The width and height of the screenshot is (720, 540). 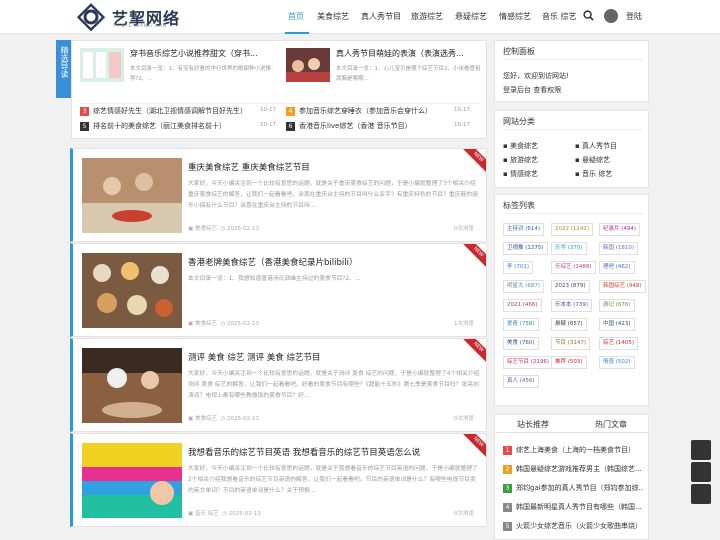 I want to click on tag-item: 明星大 (687), so click(x=524, y=286).